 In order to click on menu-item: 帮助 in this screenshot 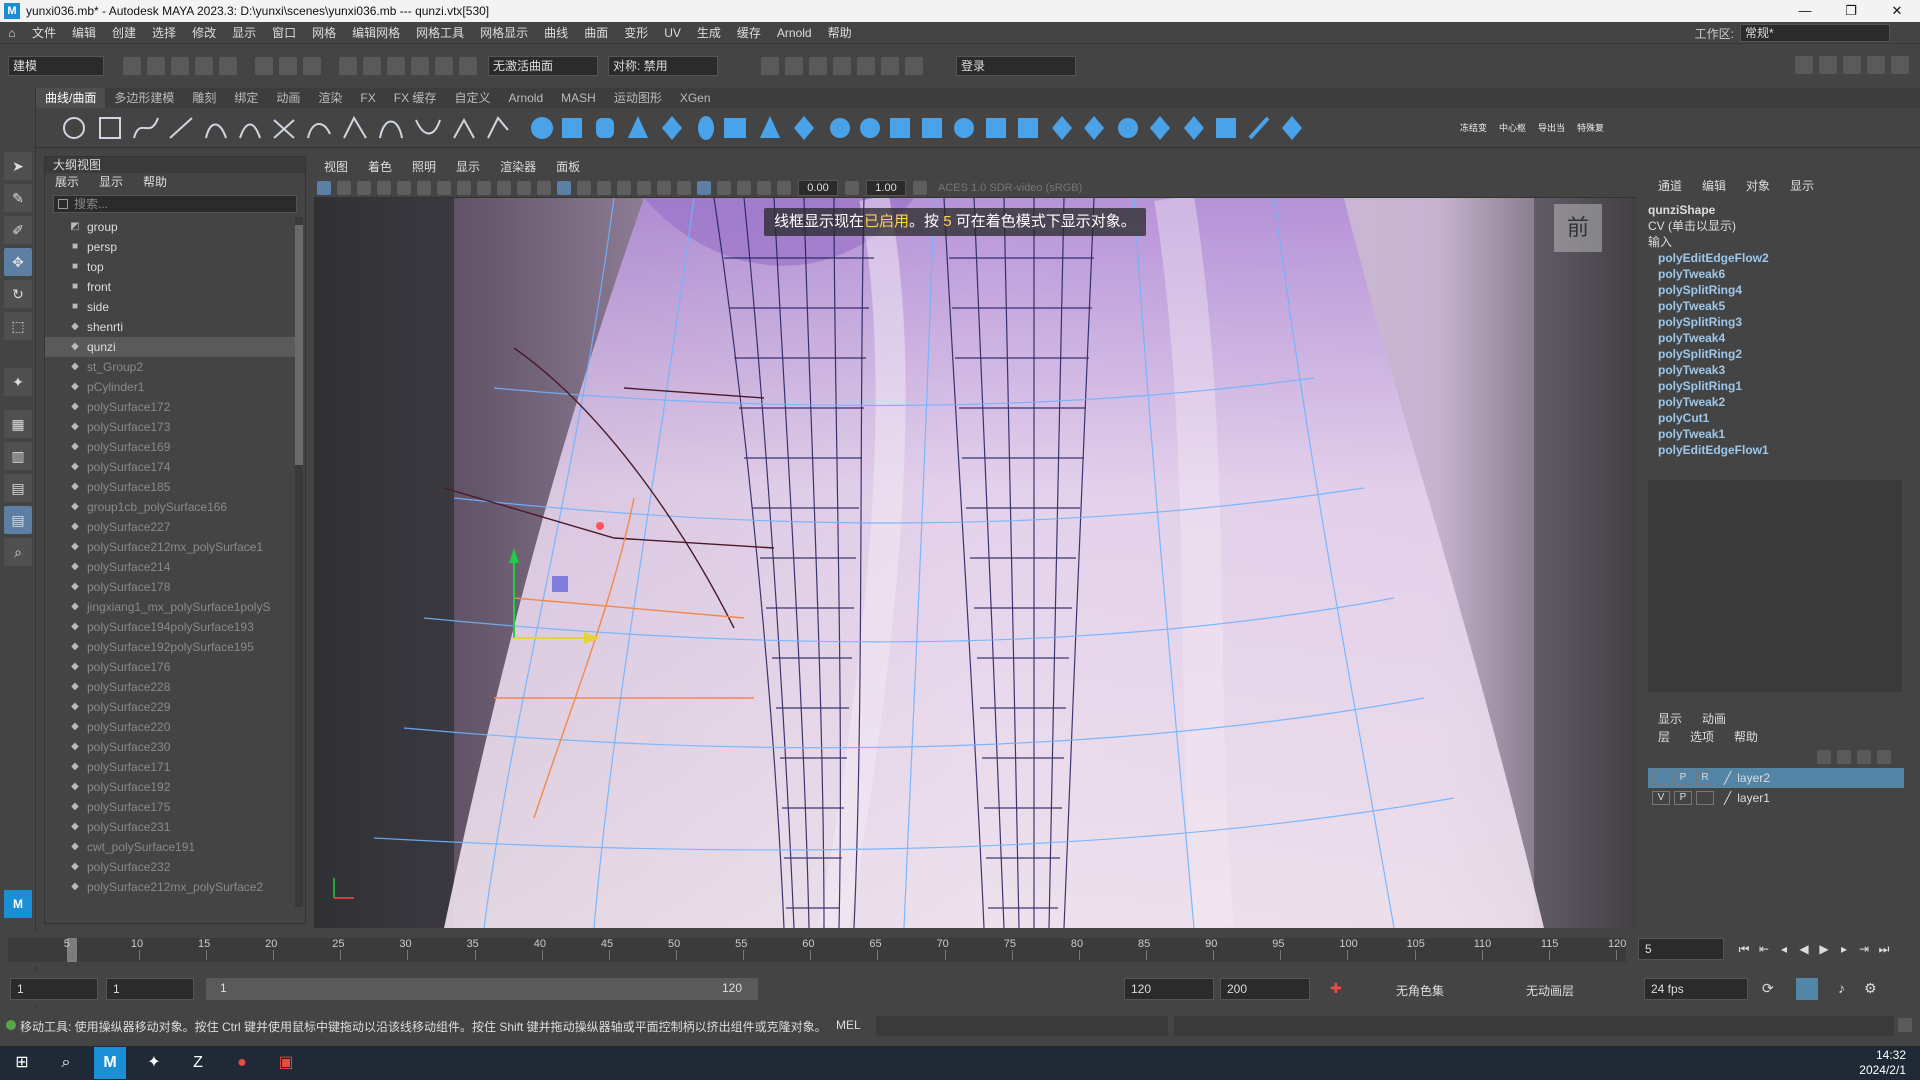, I will do `click(840, 33)`.